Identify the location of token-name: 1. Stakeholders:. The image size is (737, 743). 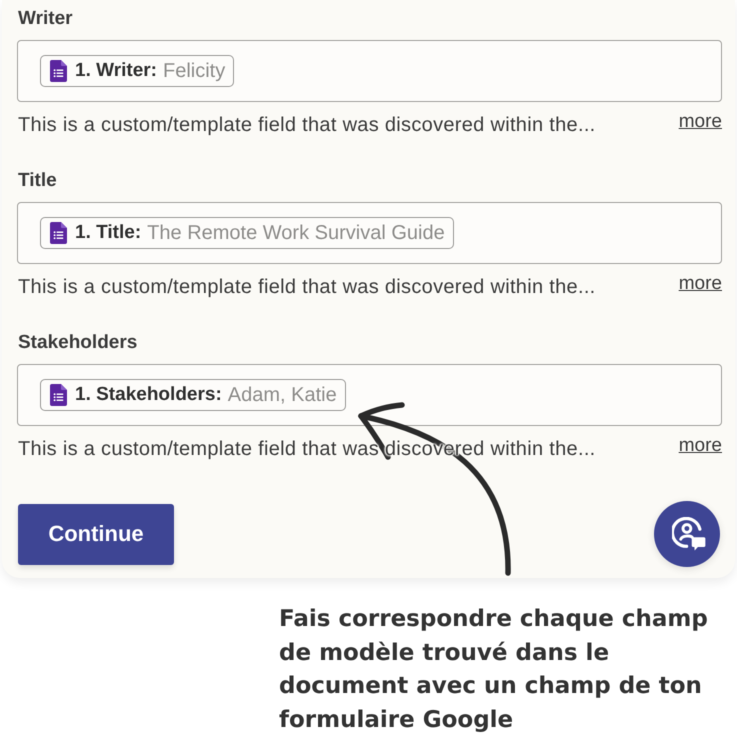
(148, 395).